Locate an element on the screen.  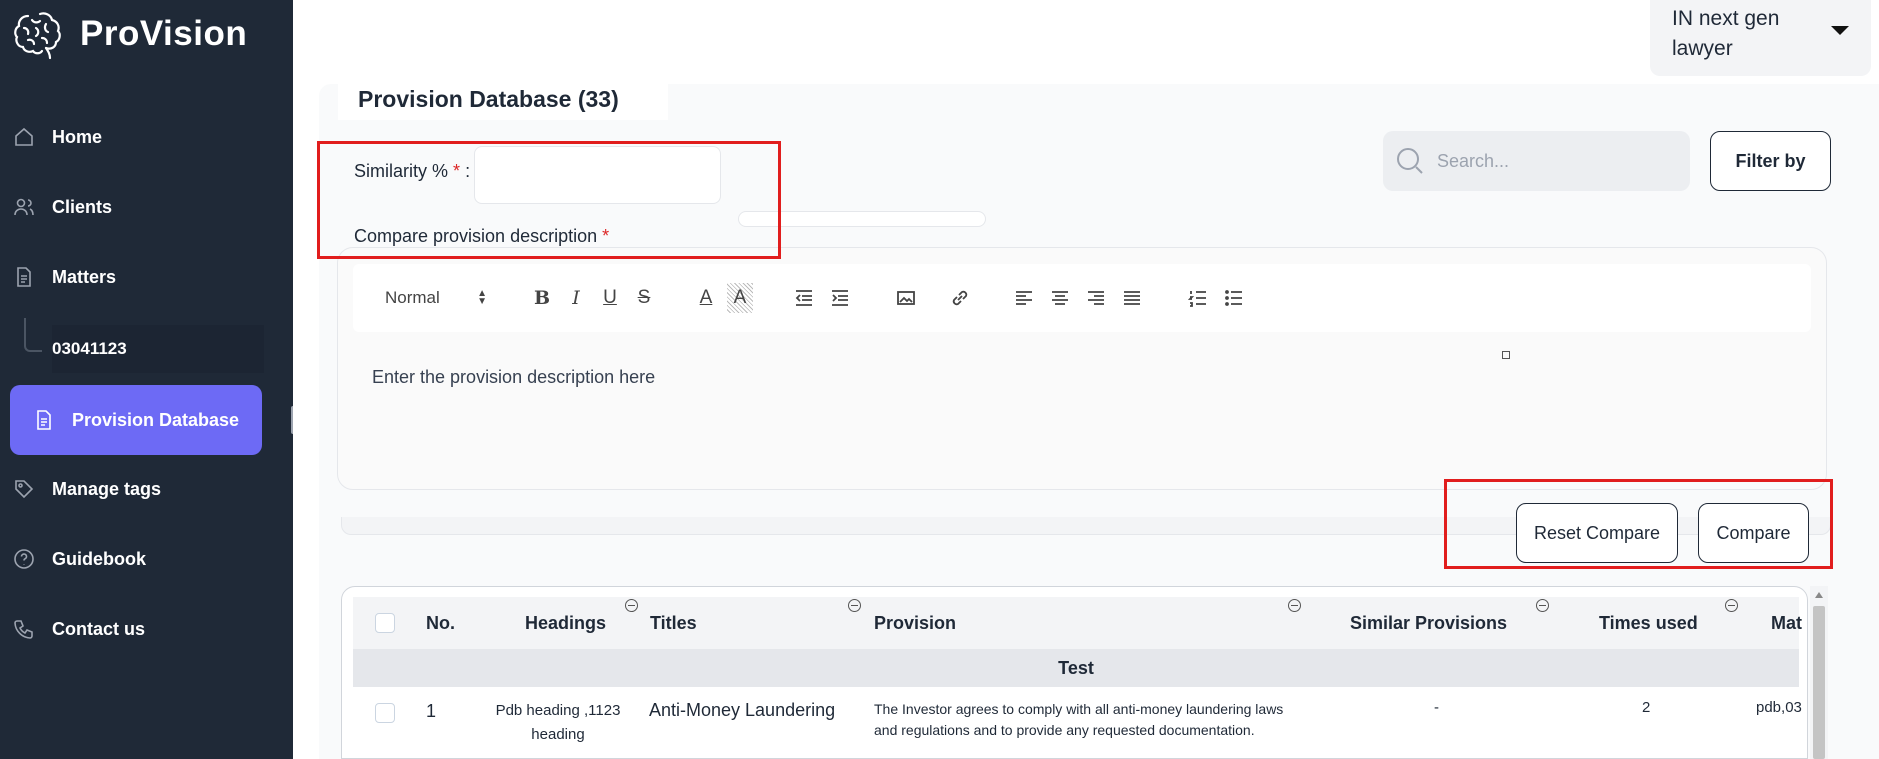
sidebar-item-guidebook: Guidebook is located at coordinates (136, 559).